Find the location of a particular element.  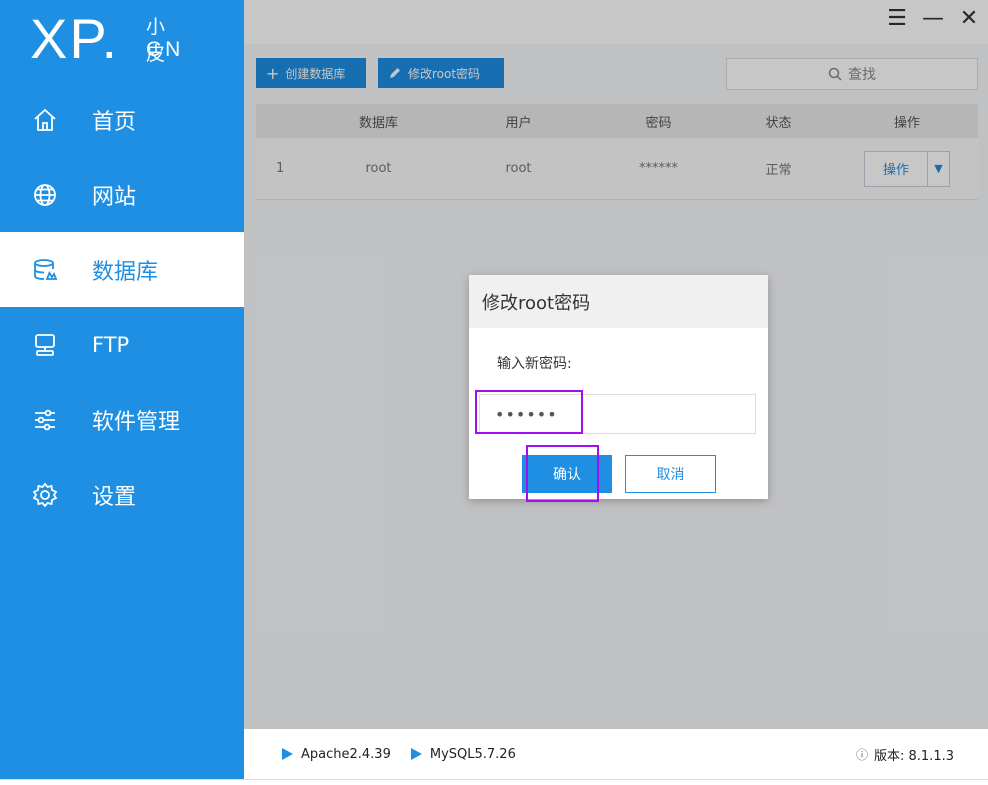

sidebar-item-label: 首页 is located at coordinates (114, 122).